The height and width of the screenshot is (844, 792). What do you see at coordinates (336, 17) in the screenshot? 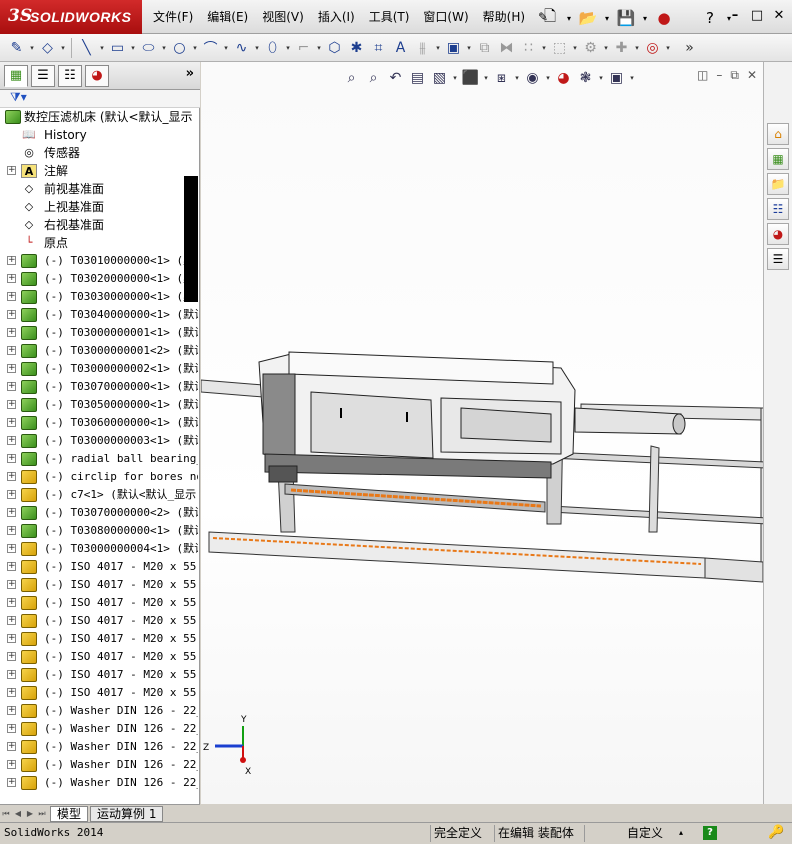
I see `menu-insert: 插入(I)` at bounding box center [336, 17].